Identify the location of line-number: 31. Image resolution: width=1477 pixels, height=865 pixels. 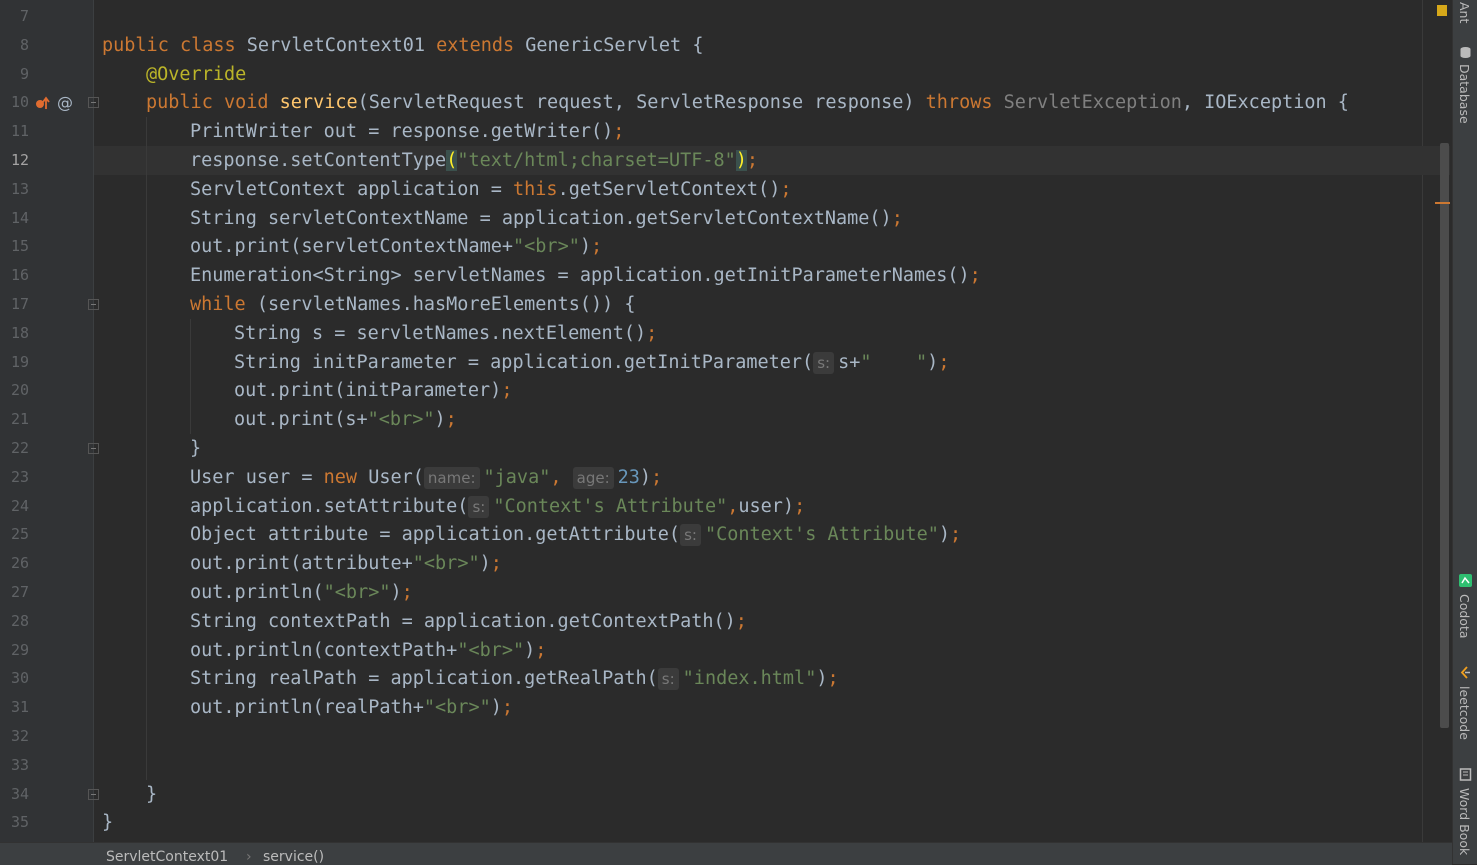
(19, 707).